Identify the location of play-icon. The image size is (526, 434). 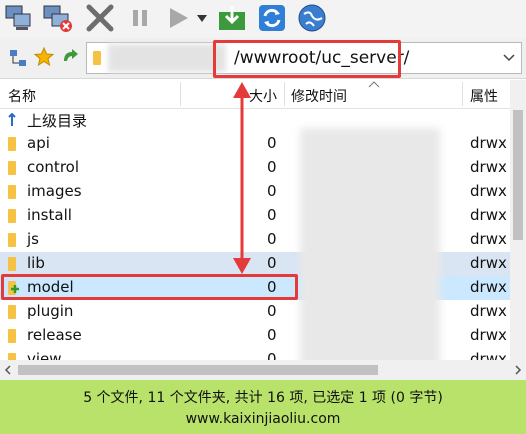
(178, 18).